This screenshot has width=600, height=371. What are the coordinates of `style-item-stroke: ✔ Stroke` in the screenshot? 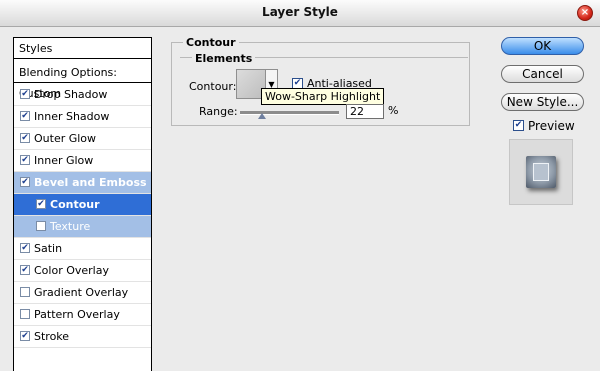 It's located at (82, 337).